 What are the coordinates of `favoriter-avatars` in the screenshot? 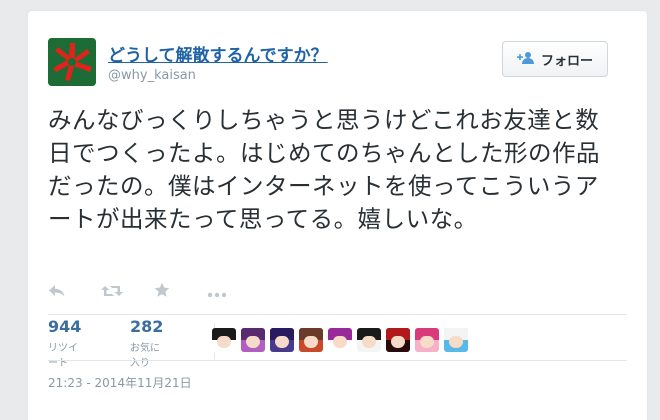 It's located at (340, 340).